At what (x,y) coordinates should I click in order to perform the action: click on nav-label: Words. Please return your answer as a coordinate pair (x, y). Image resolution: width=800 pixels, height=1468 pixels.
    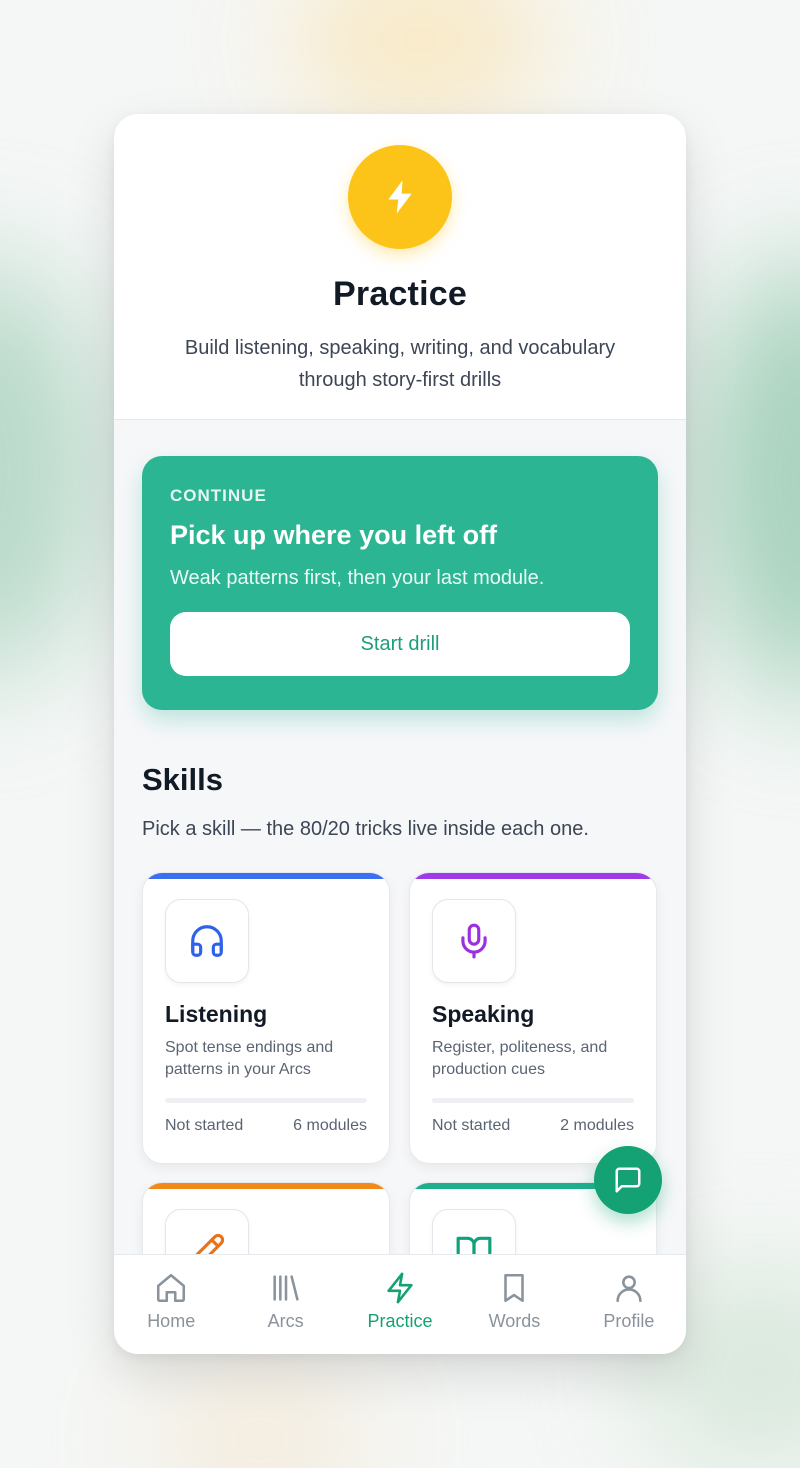
    Looking at the image, I should click on (514, 1321).